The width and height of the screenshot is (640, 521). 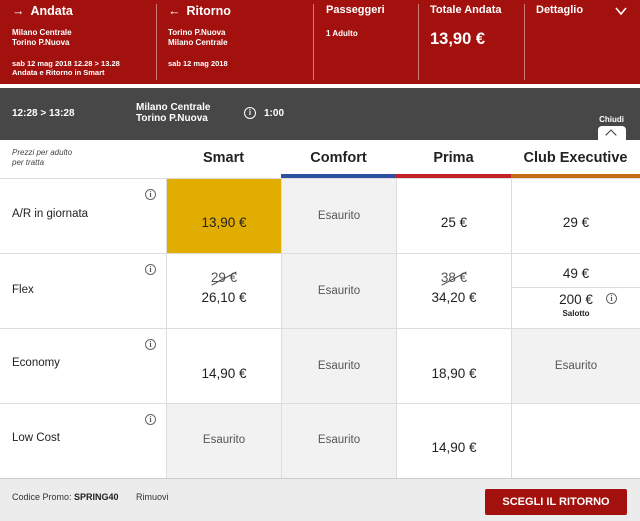 I want to click on passeggeri-section: Passeggeri 1 Adulto, so click(x=366, y=42).